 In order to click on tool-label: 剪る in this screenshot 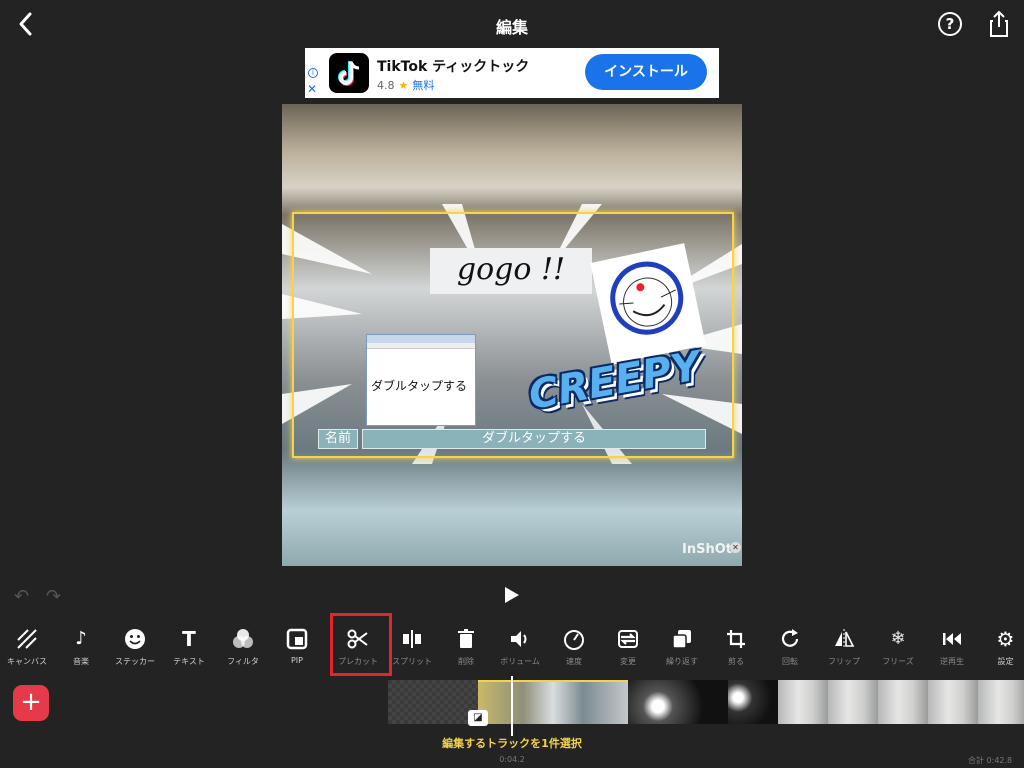, I will do `click(736, 661)`.